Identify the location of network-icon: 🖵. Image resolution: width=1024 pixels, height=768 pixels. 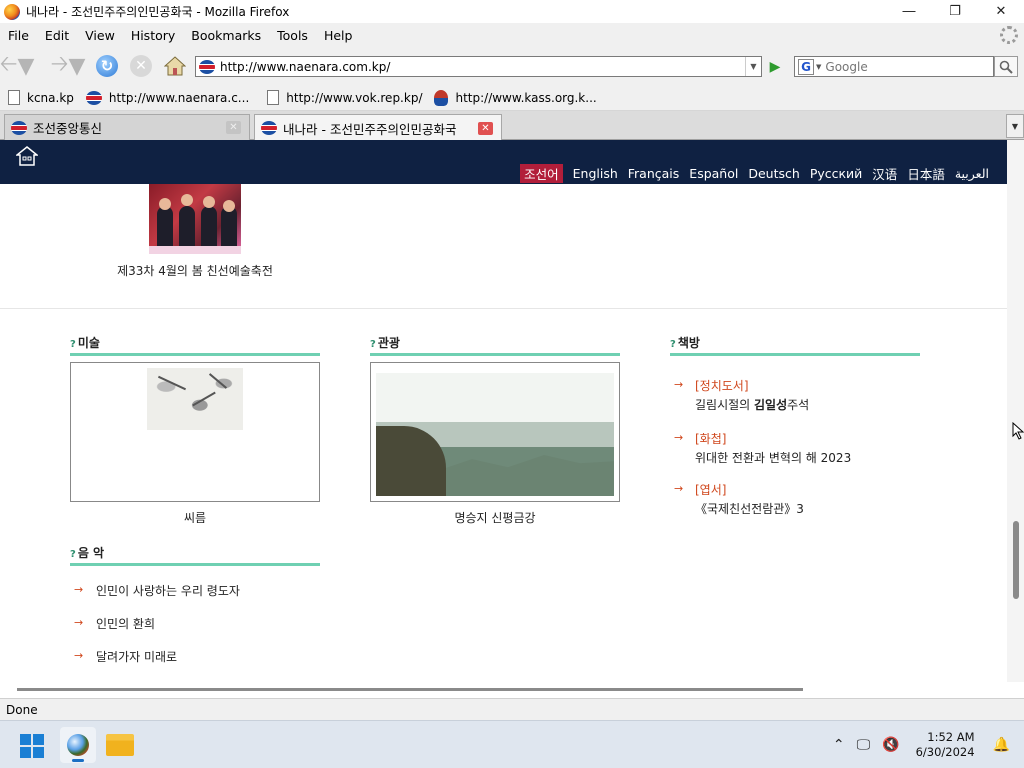
(864, 745).